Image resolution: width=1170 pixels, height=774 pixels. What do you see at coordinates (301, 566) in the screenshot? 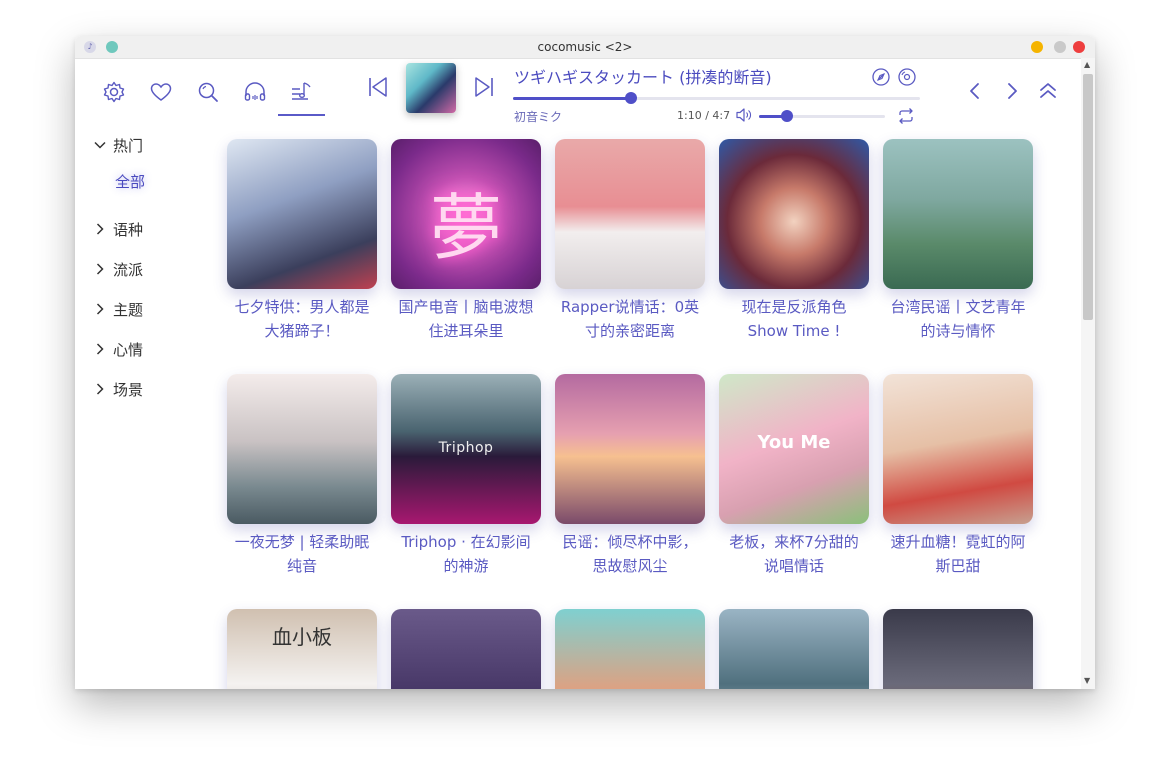
I see `playlist-title-line2: 纯音` at bounding box center [301, 566].